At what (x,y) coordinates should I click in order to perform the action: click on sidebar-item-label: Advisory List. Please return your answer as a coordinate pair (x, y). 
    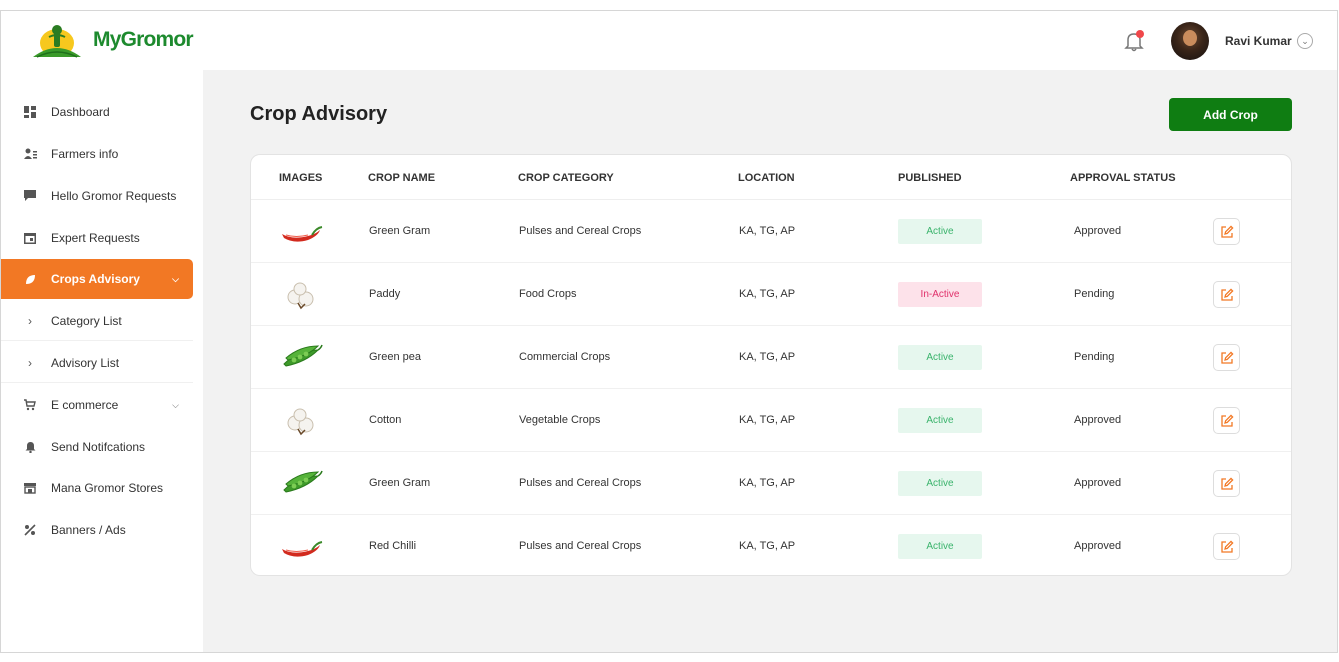
    Looking at the image, I should click on (85, 362).